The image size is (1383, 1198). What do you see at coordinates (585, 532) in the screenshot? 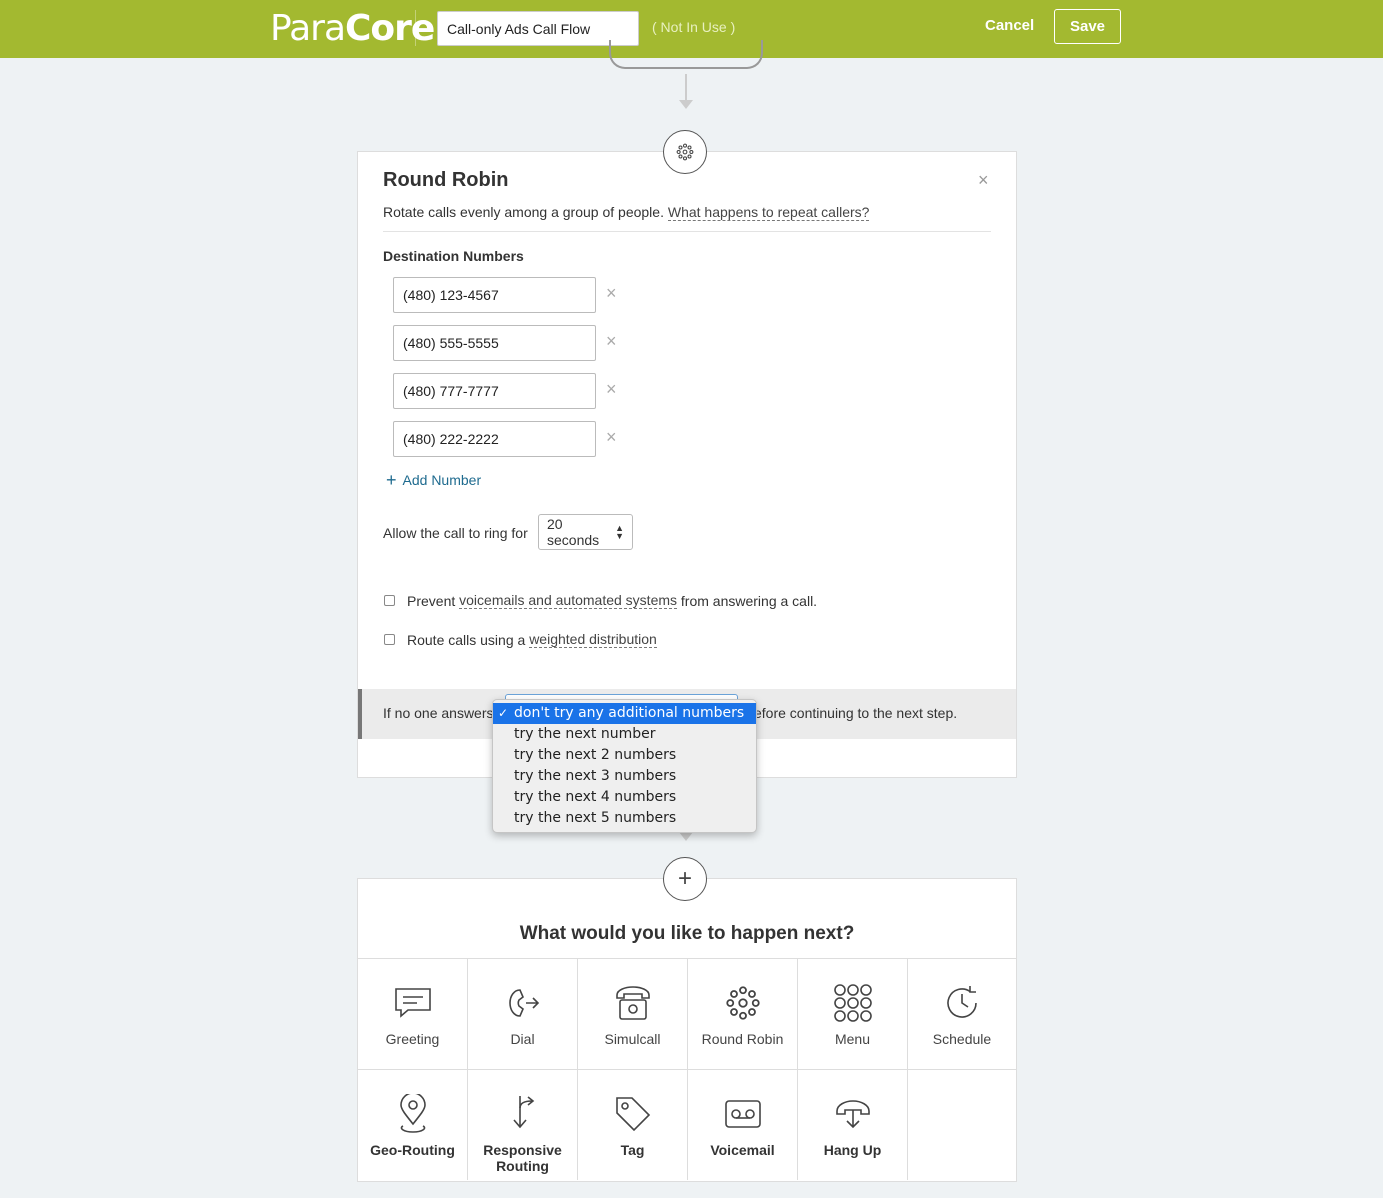
I see `ring-duration-select: 20 seconds ▲ ▼` at bounding box center [585, 532].